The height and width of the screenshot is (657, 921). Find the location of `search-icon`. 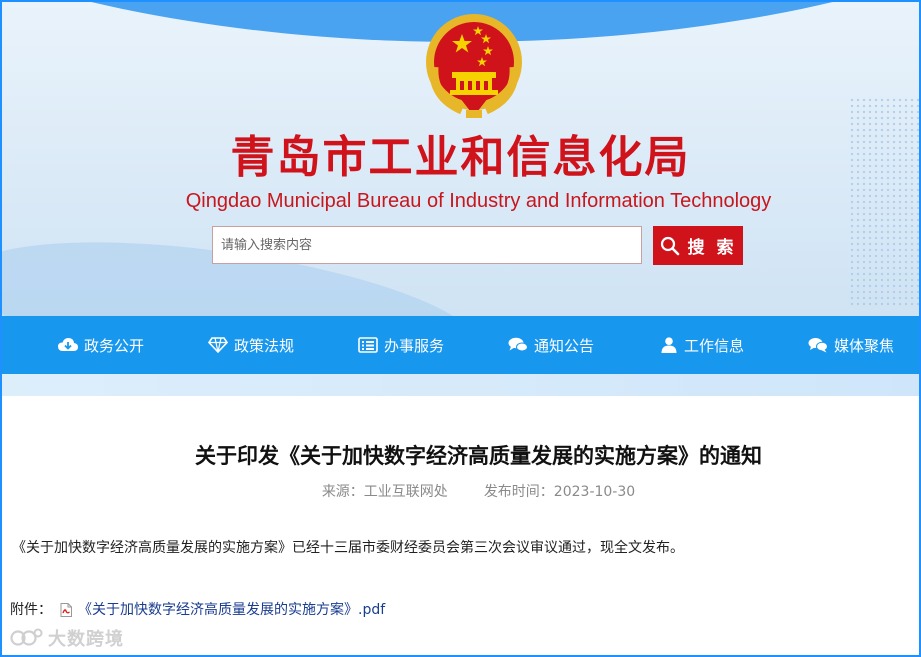

search-icon is located at coordinates (669, 245).